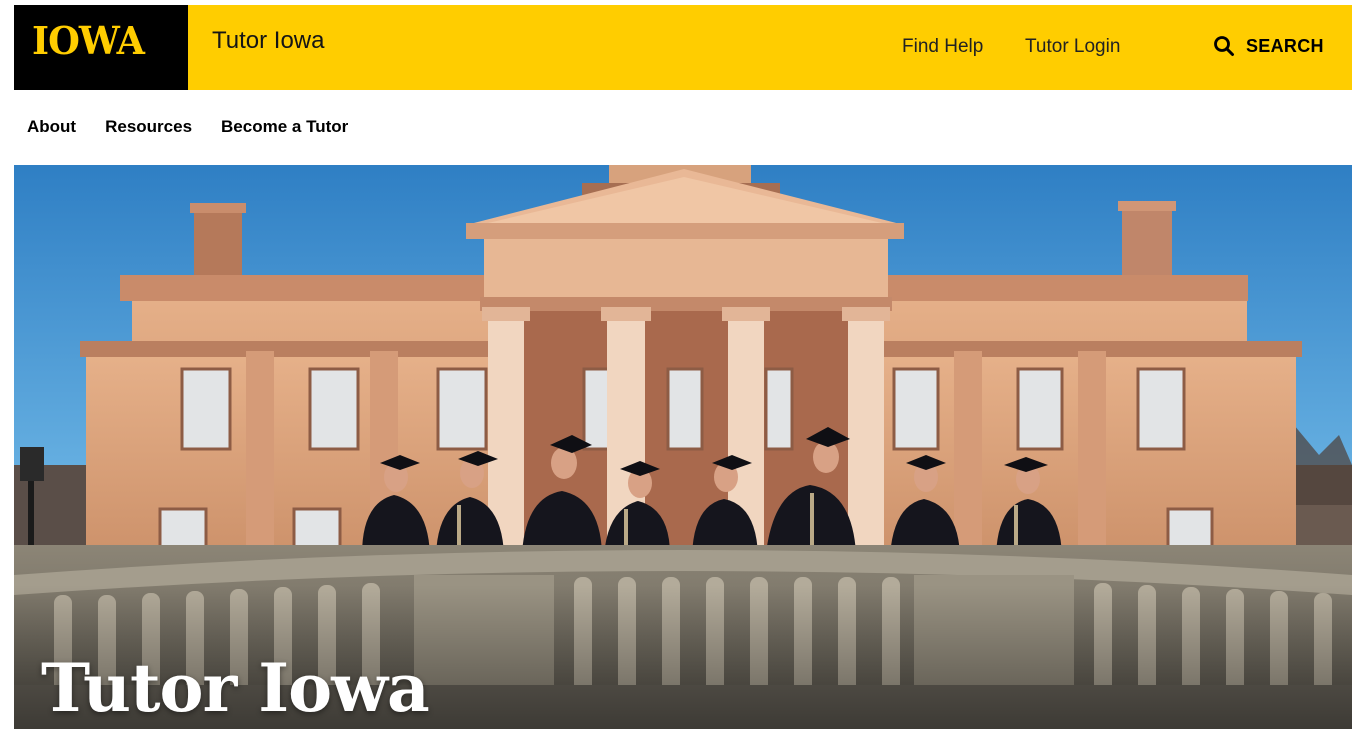 The image size is (1360, 729). I want to click on search-button: SEARCH, so click(1268, 46).